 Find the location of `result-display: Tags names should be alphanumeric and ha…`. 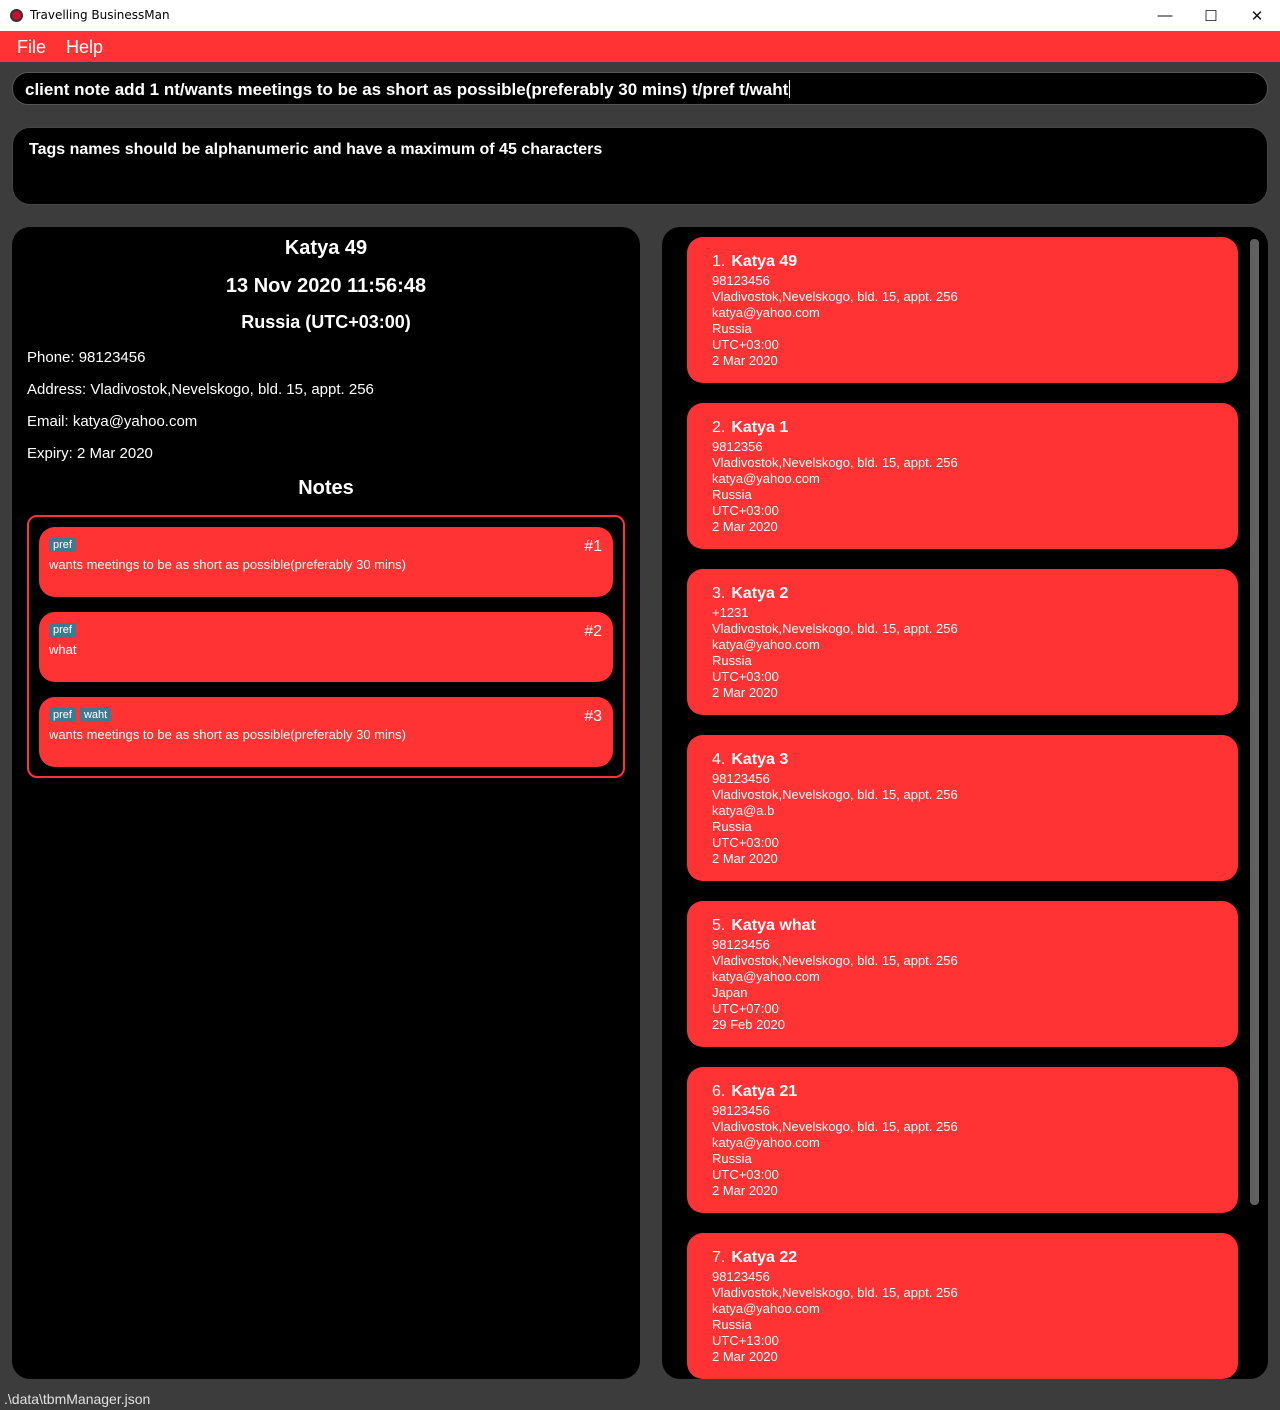

result-display: Tags names should be alphanumeric and ha… is located at coordinates (640, 166).